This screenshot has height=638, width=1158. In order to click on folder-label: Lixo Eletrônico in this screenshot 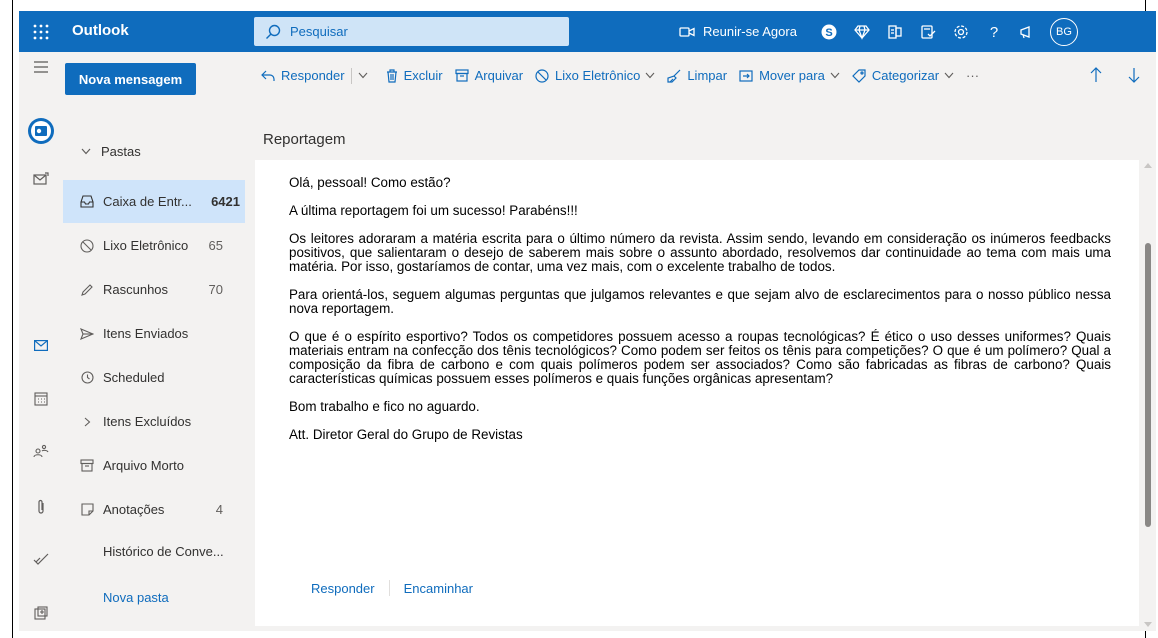, I will do `click(146, 245)`.